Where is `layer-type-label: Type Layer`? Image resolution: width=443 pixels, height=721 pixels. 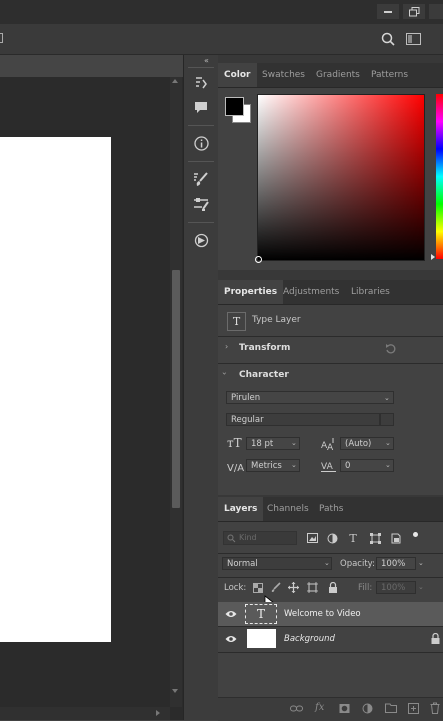 layer-type-label: Type Layer is located at coordinates (276, 320).